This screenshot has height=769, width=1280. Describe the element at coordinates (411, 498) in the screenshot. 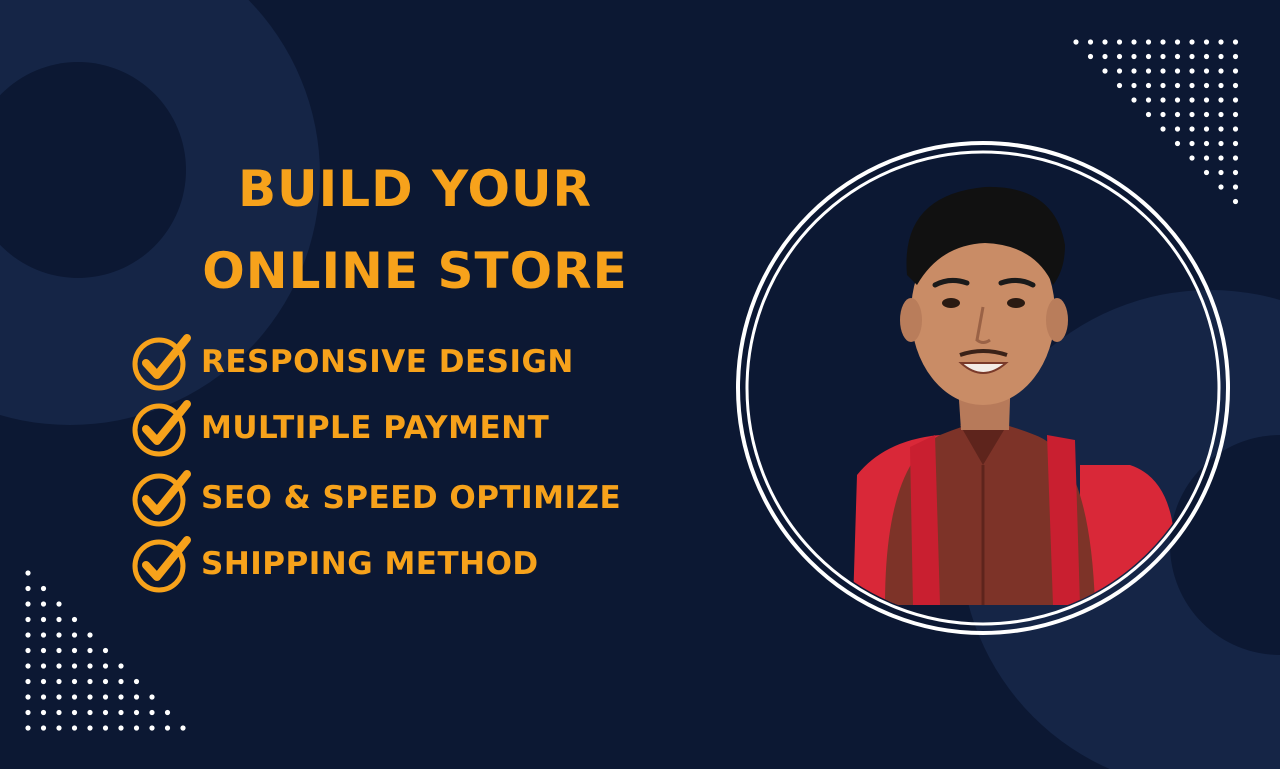

I see `feature-label: SEO & SPEED OPTIMIZE` at that location.